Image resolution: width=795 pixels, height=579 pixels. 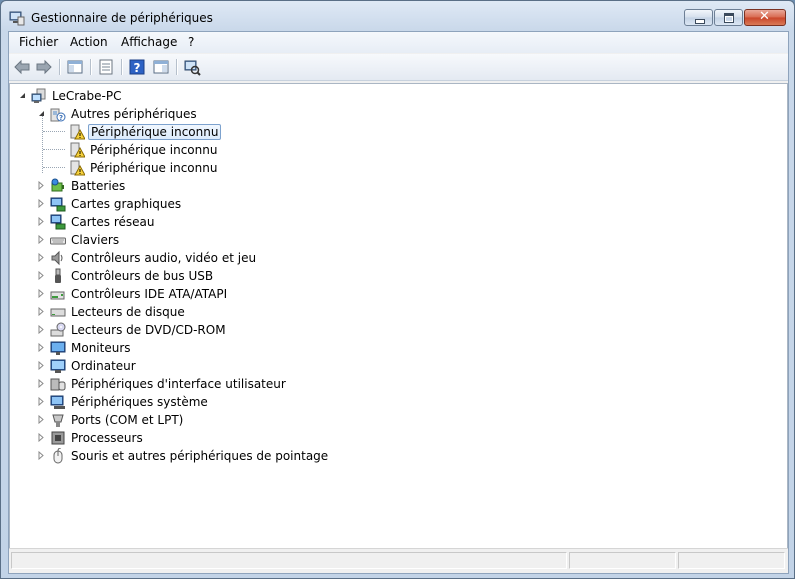 What do you see at coordinates (57, 257) in the screenshot?
I see `speaker-icon` at bounding box center [57, 257].